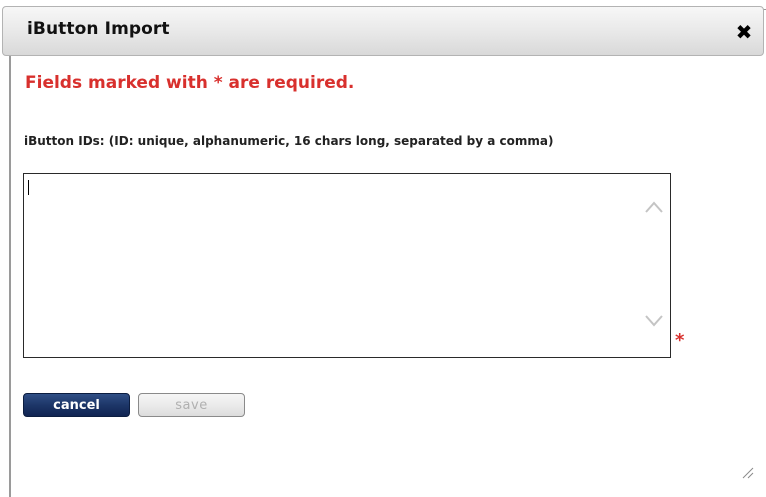 The height and width of the screenshot is (497, 766). I want to click on dialog-title: iButton Import, so click(98, 29).